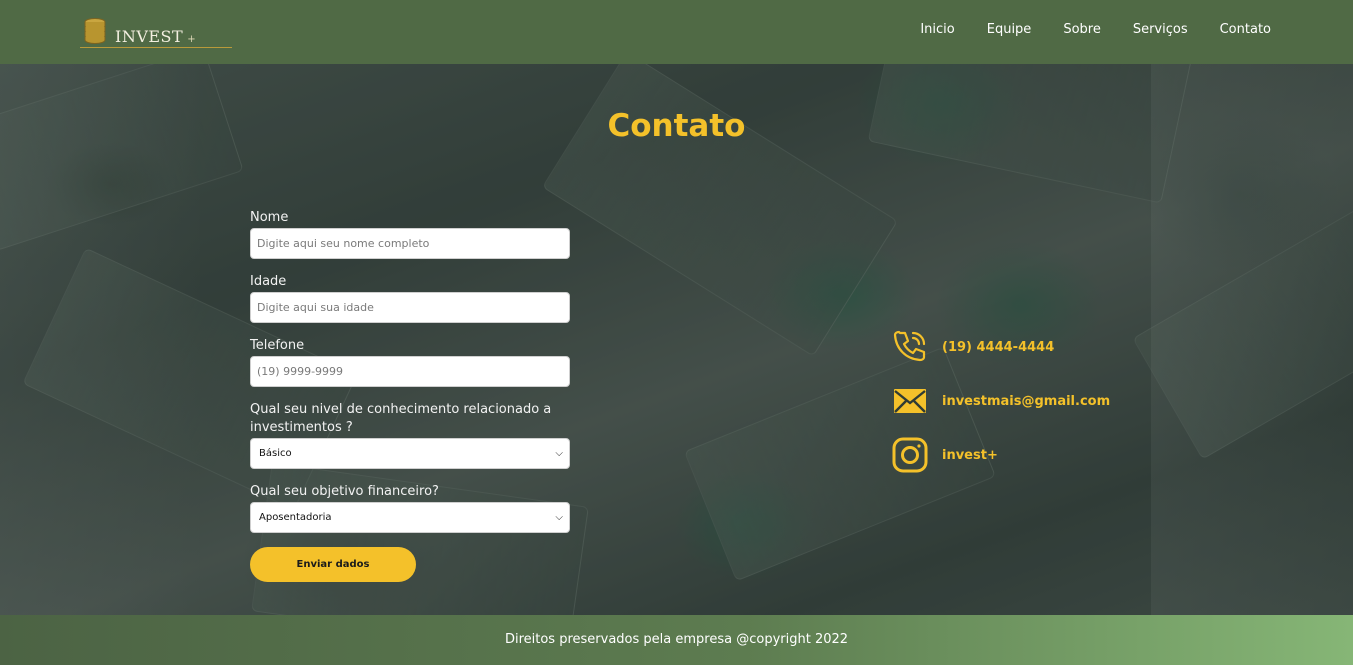 The height and width of the screenshot is (665, 1353). I want to click on nome-input, so click(410, 243).